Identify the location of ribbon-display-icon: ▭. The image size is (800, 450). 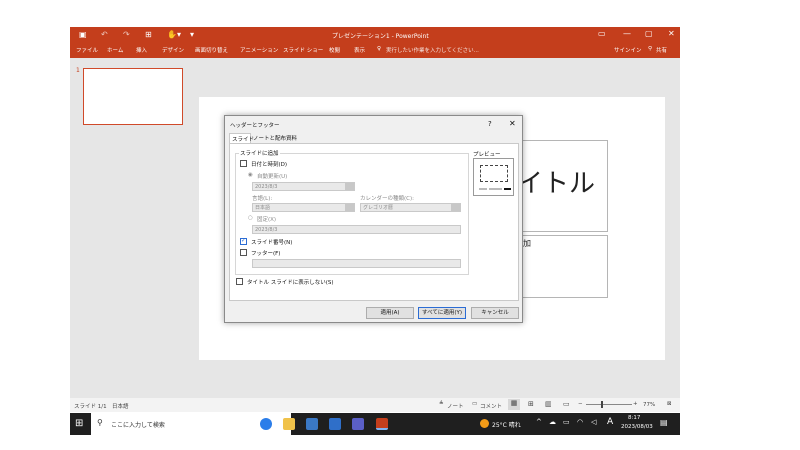
(602, 33).